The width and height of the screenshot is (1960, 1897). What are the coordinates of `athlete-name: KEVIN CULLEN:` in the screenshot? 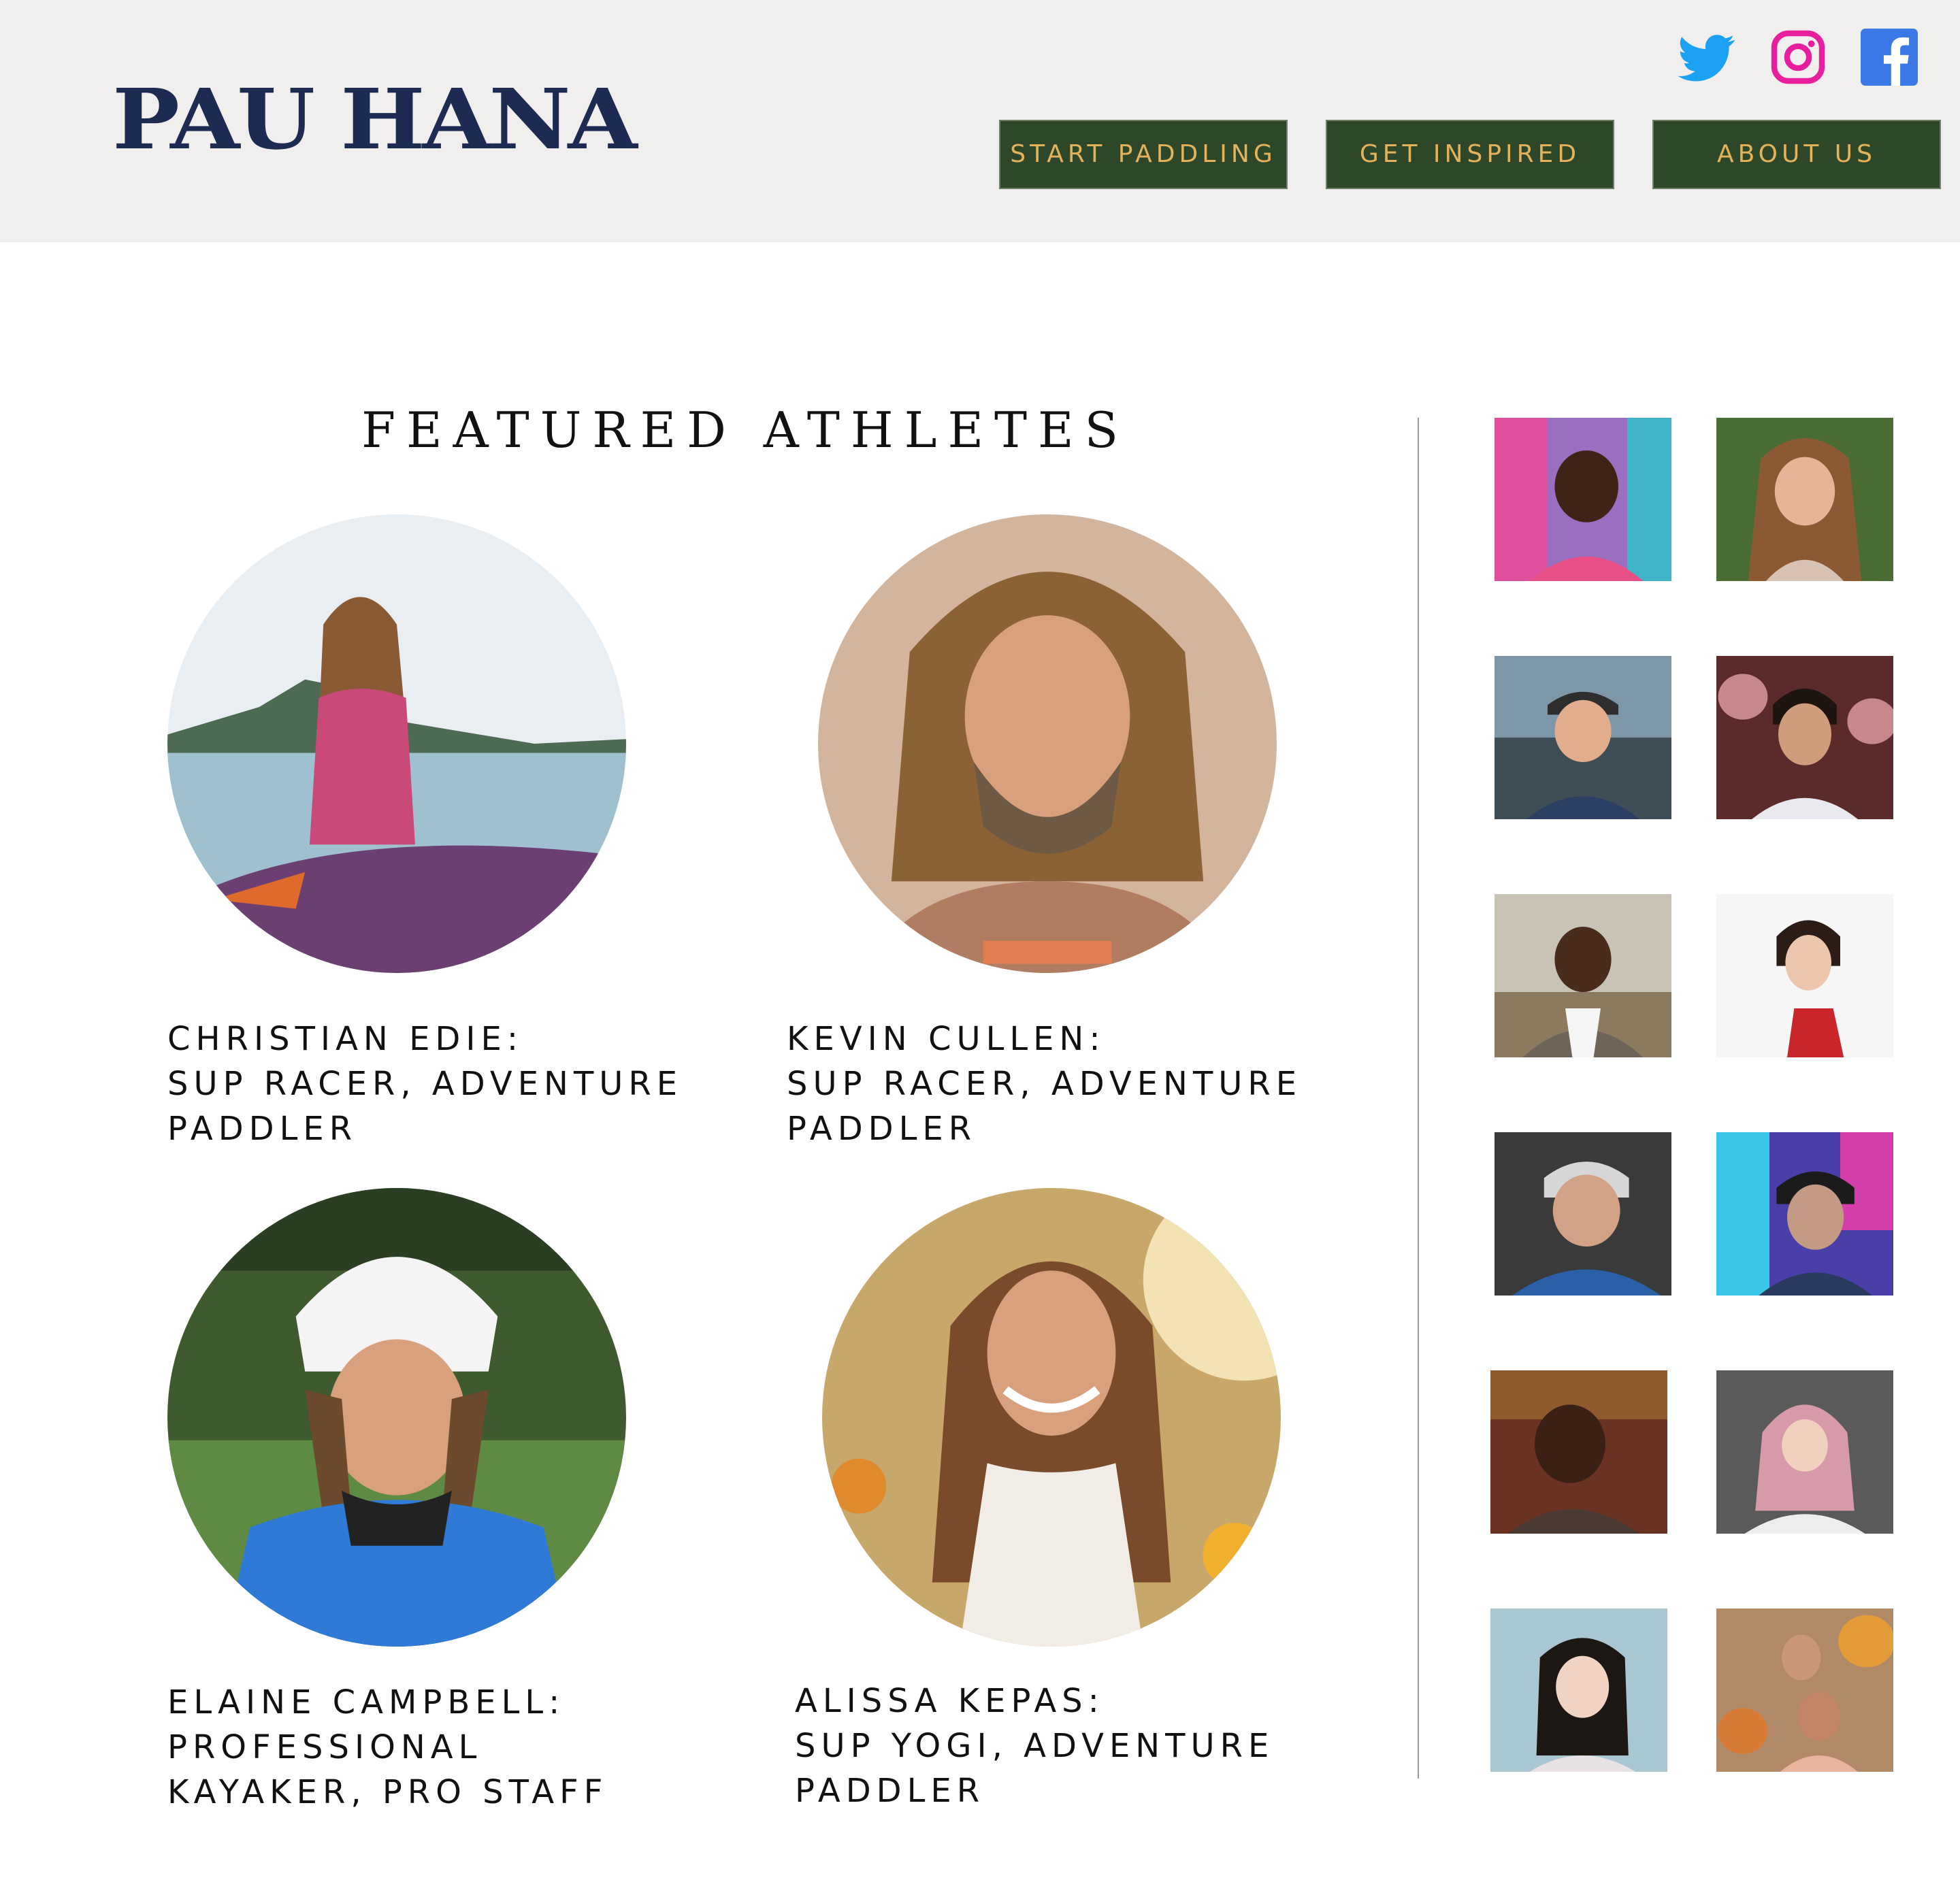 It's located at (947, 1039).